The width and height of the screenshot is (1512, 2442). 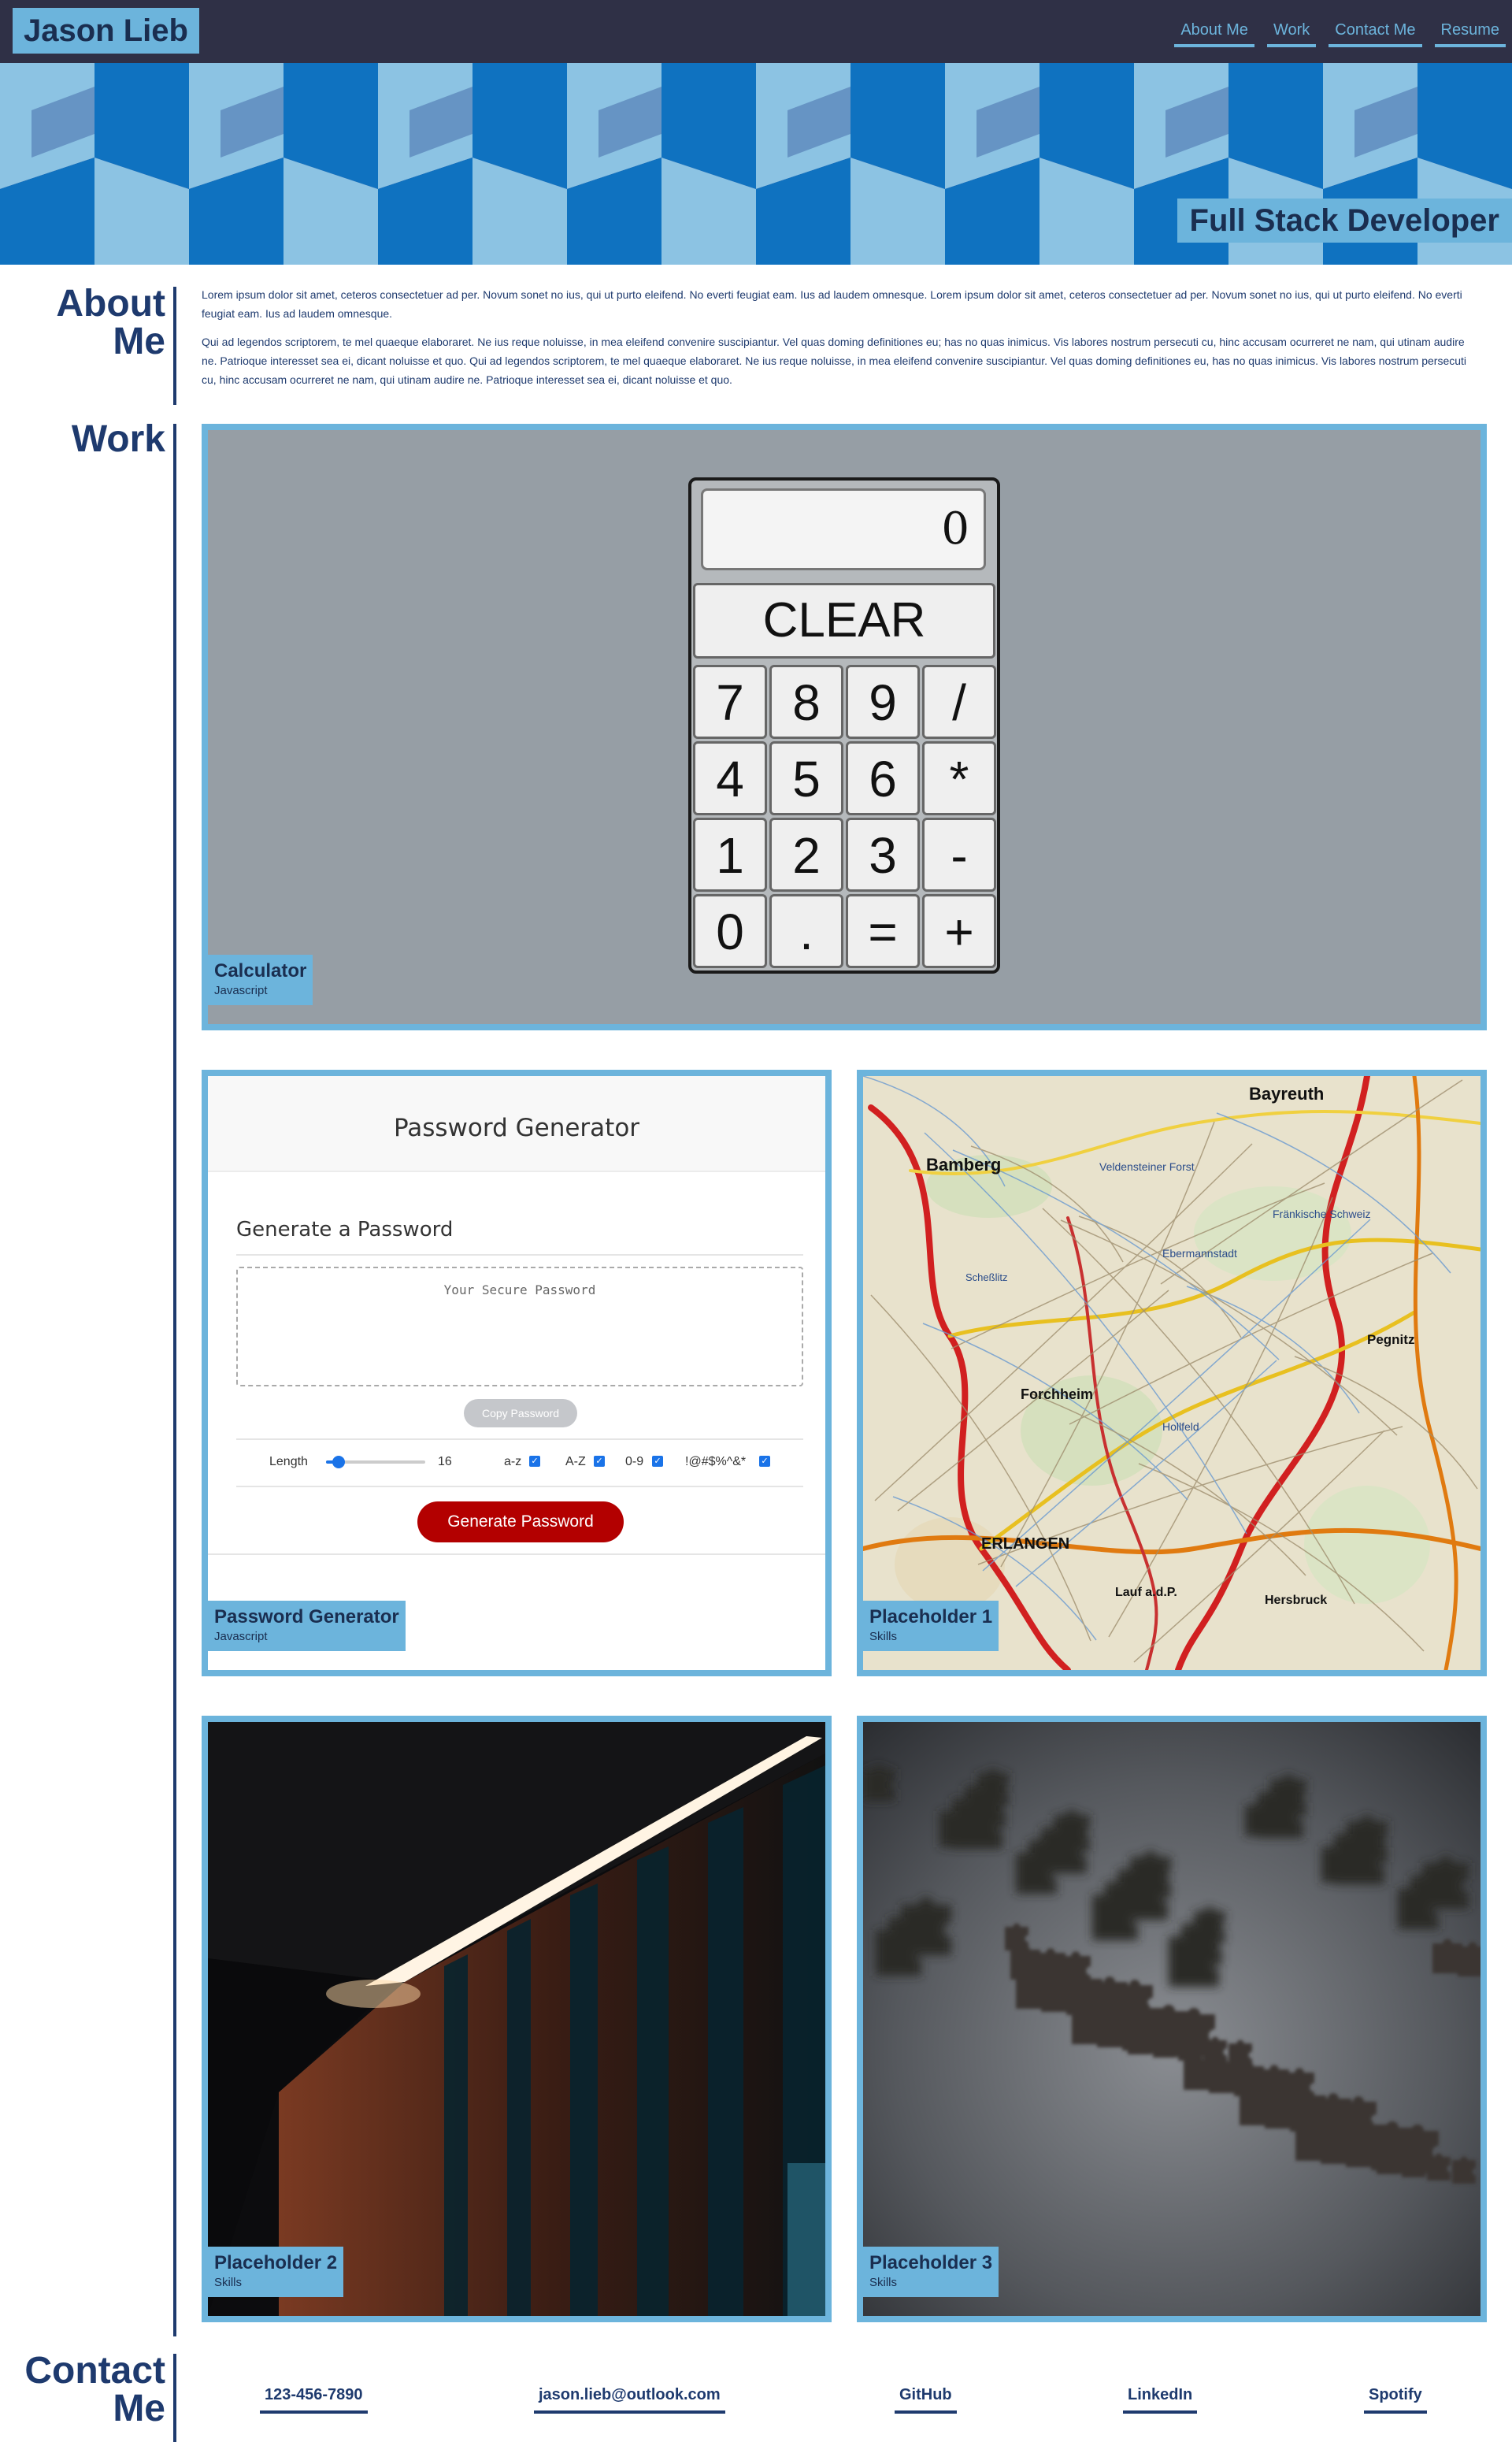 I want to click on calculator-key: +, so click(x=959, y=931).